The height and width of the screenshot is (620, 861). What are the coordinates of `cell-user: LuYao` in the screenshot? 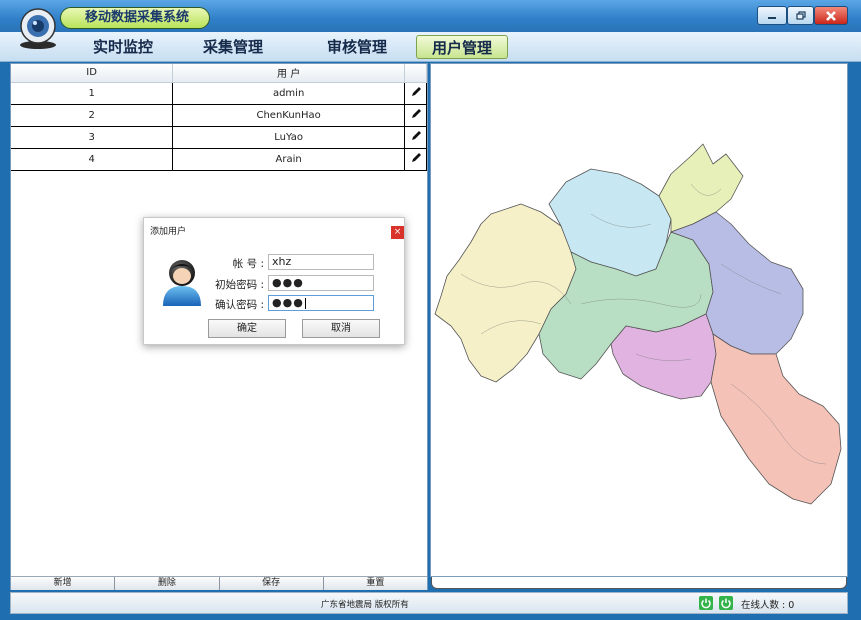 It's located at (288, 137).